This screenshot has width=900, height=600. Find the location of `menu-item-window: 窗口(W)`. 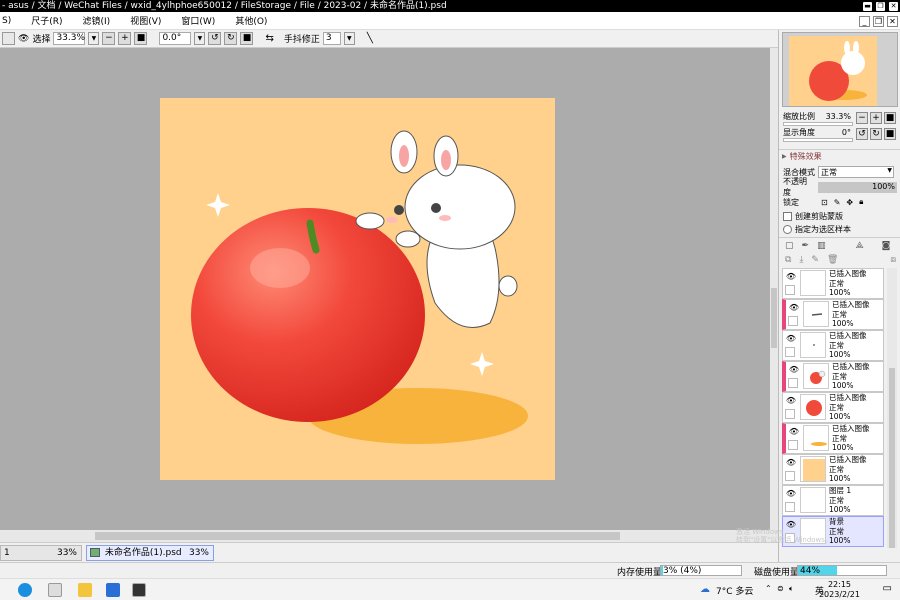

menu-item-window: 窗口(W) is located at coordinates (198, 20).